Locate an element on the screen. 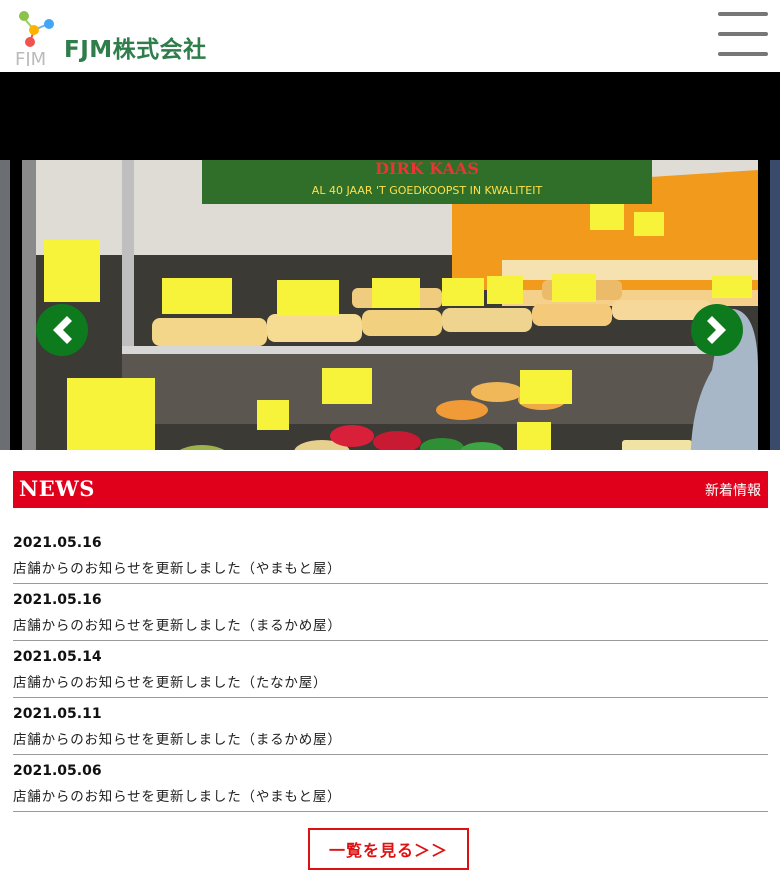  news-text: 店舗からのお知らせを更新しました（たなか屋） is located at coordinates (170, 683).